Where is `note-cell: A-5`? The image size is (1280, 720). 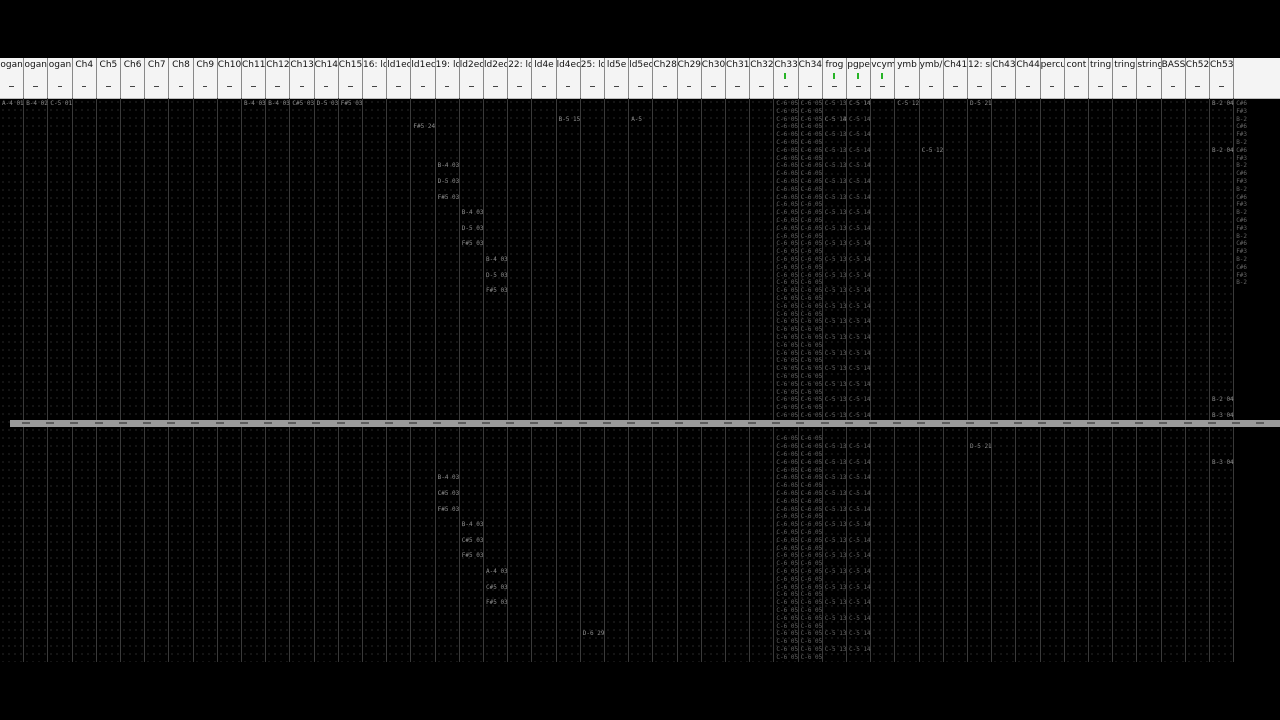 note-cell: A-5 is located at coordinates (636, 119).